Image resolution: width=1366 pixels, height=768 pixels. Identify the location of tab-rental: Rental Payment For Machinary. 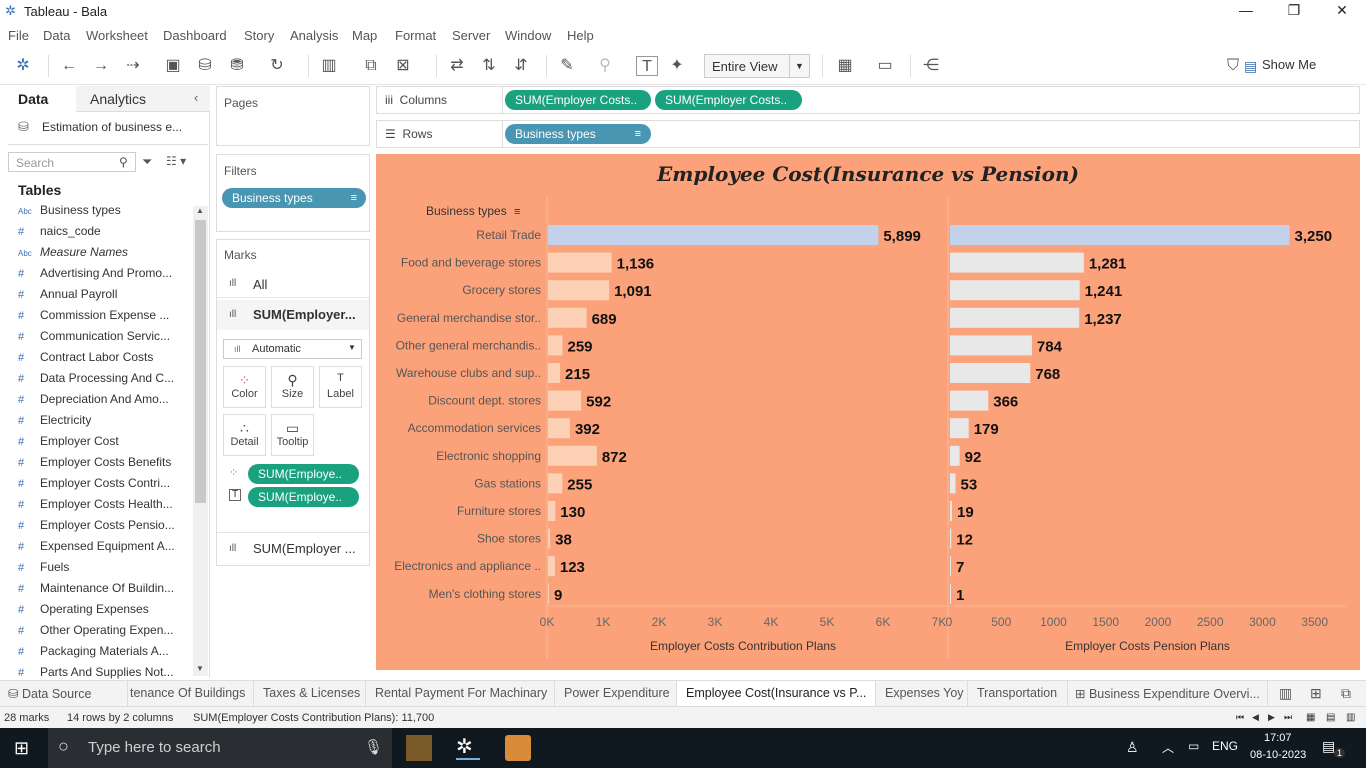
(460, 694).